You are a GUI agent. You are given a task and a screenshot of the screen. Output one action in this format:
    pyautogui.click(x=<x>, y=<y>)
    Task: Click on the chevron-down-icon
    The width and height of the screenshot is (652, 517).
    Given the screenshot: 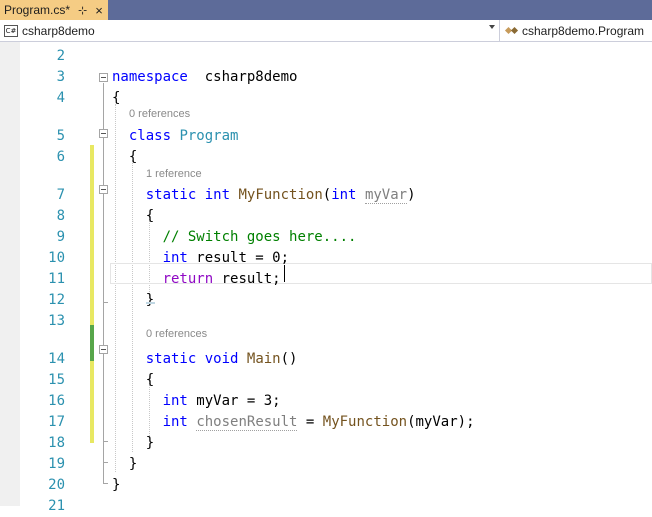 What is the action you would take?
    pyautogui.click(x=492, y=27)
    